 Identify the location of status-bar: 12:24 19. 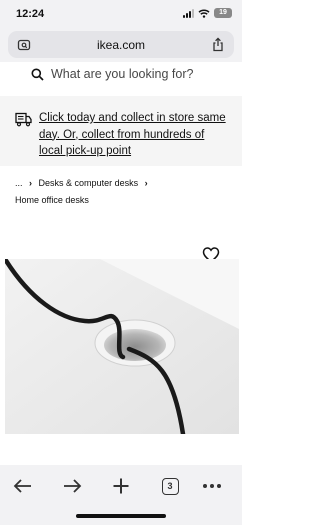
(121, 14).